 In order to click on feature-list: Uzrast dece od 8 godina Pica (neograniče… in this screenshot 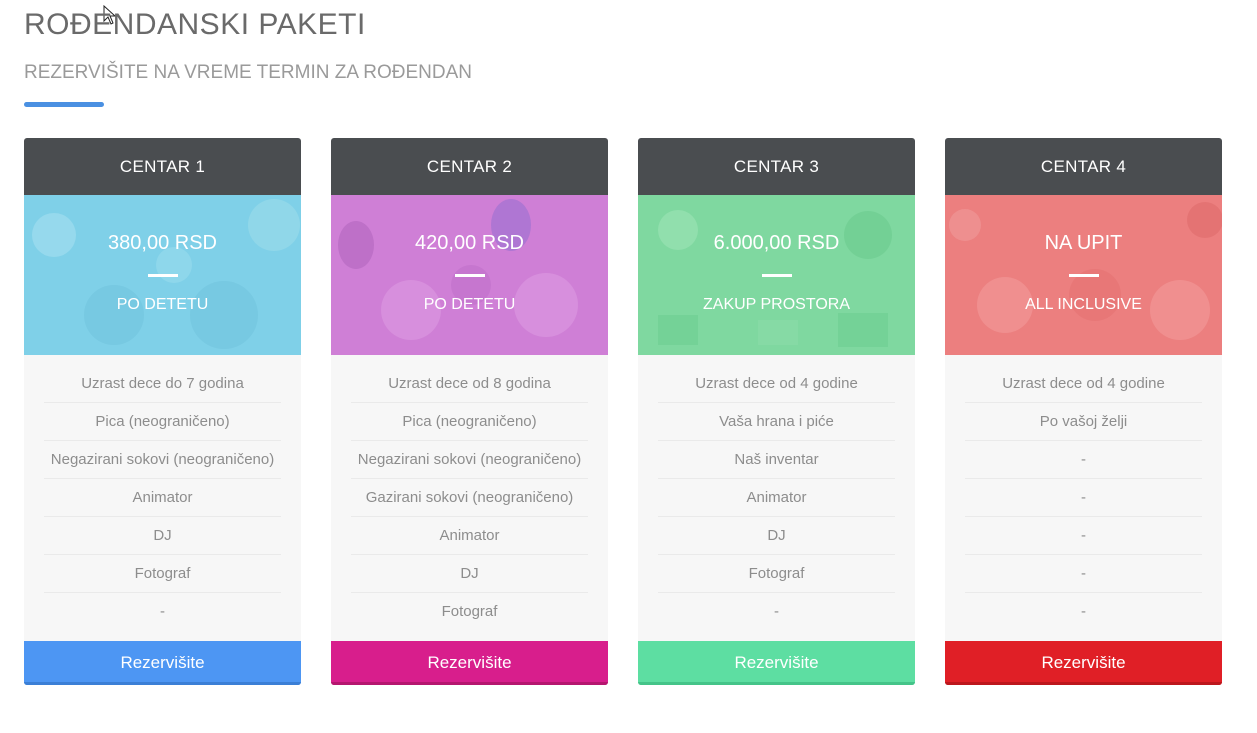, I will do `click(469, 492)`.